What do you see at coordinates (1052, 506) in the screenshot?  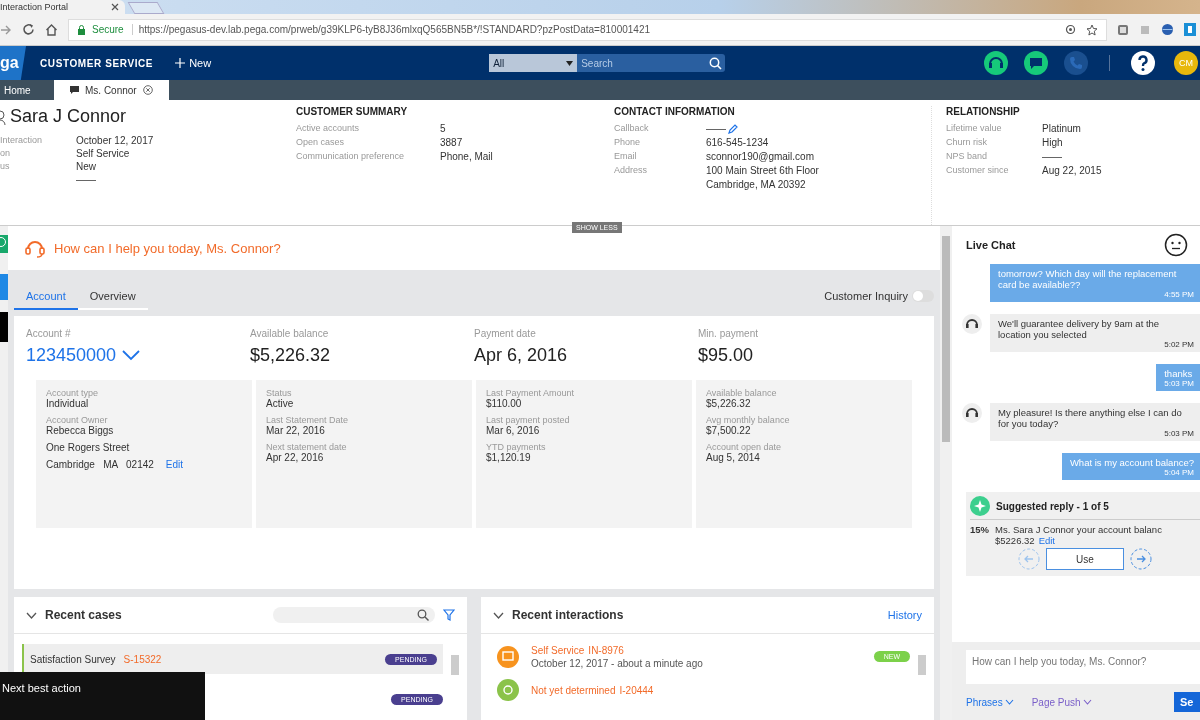 I see `suggestion-title: Suggested reply - 1 of 5` at bounding box center [1052, 506].